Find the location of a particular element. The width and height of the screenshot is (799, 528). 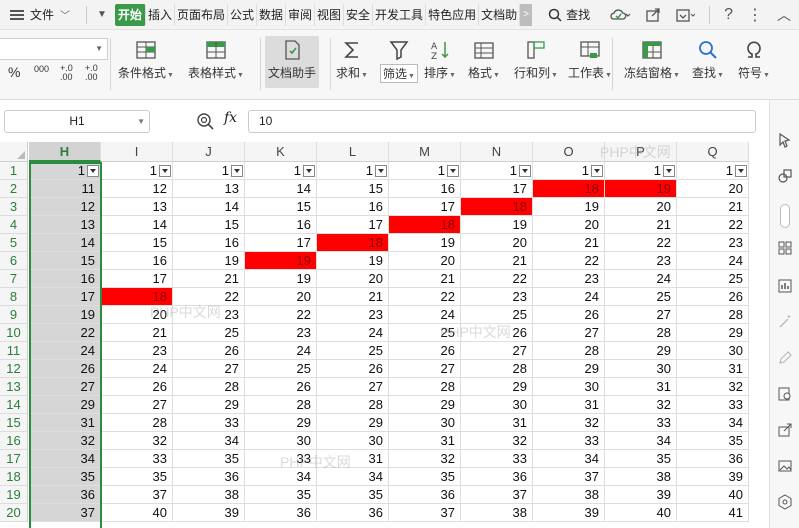

cell-m1: 1 is located at coordinates (425, 171).